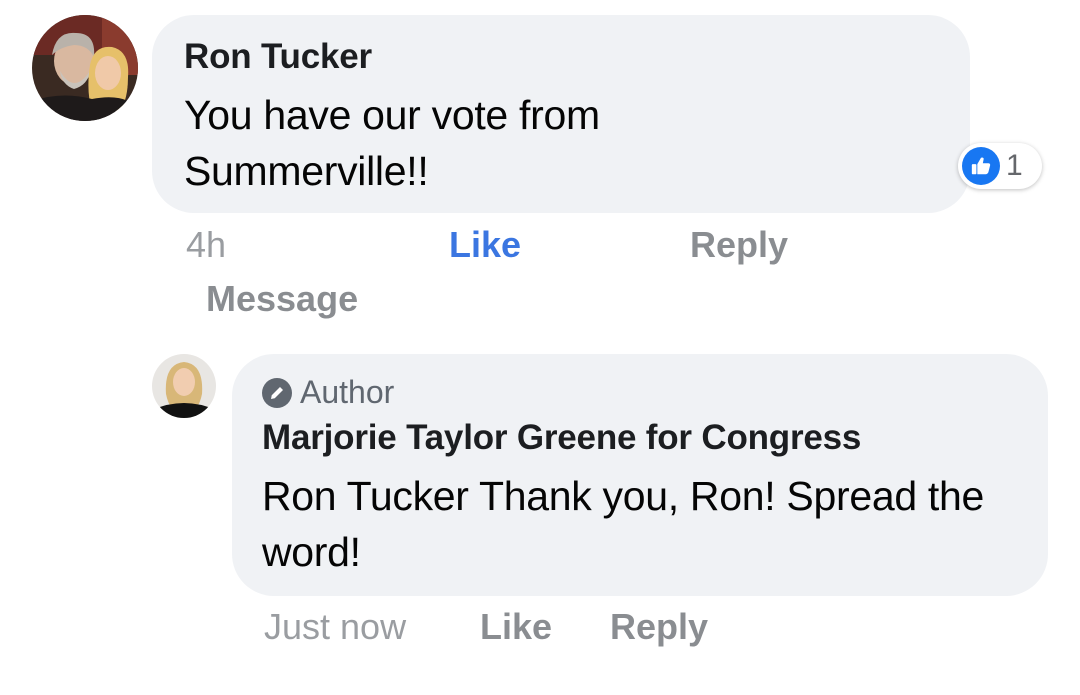 Image resolution: width=1080 pixels, height=695 pixels. I want to click on pencil-icon, so click(277, 392).